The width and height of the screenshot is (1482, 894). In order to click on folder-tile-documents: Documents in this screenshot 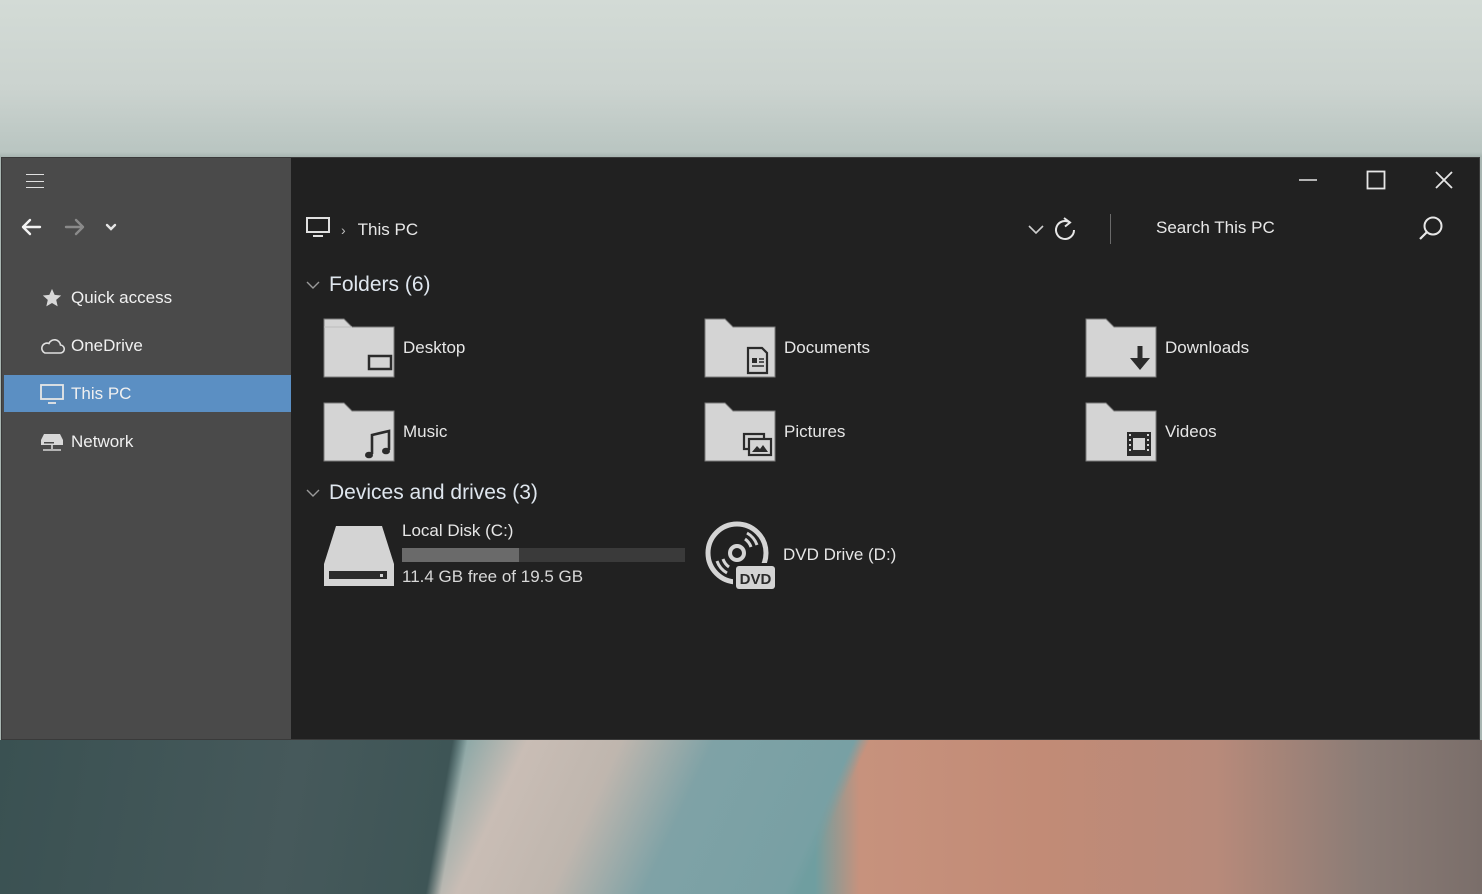, I will do `click(787, 348)`.